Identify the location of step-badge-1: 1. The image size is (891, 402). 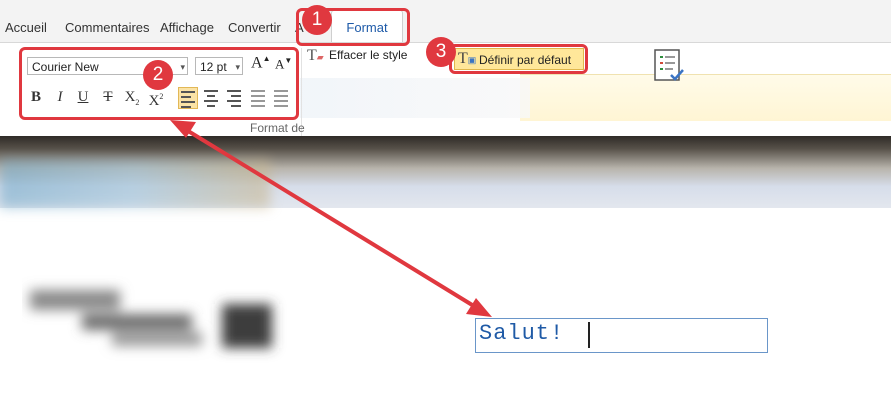
(317, 20).